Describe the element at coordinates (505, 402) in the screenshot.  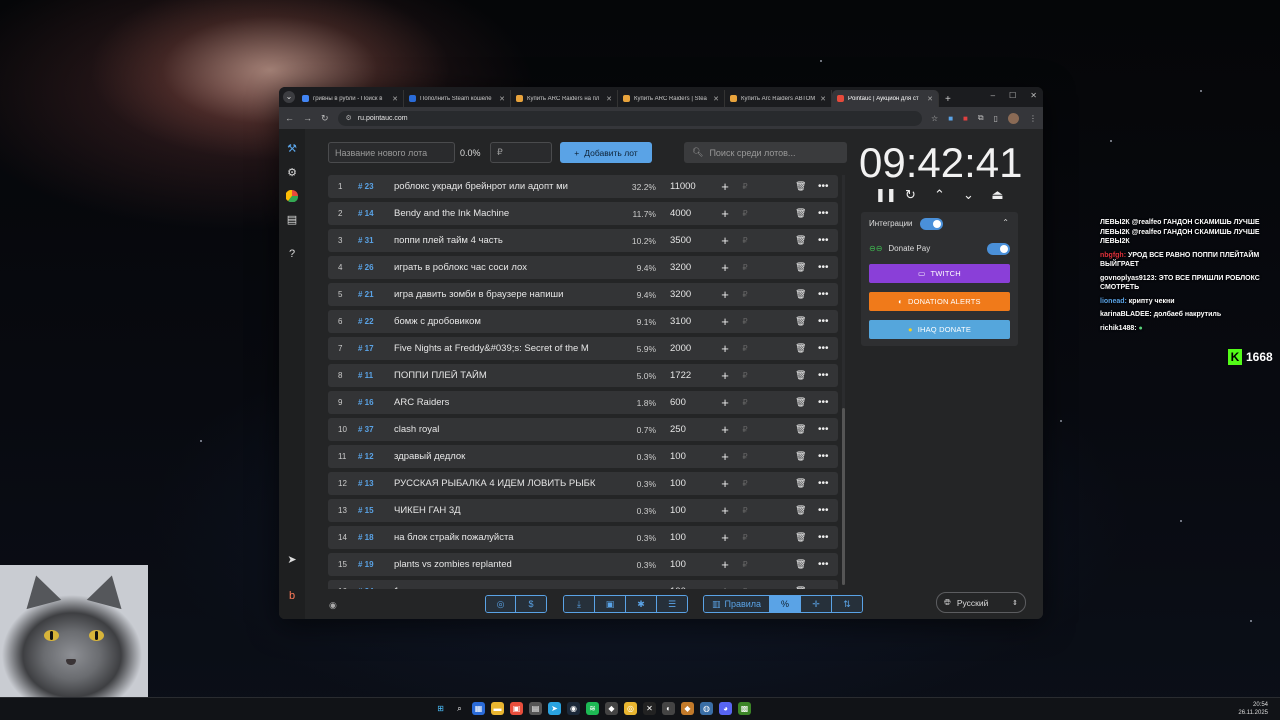
I see `lot-name: ARC Raiders` at that location.